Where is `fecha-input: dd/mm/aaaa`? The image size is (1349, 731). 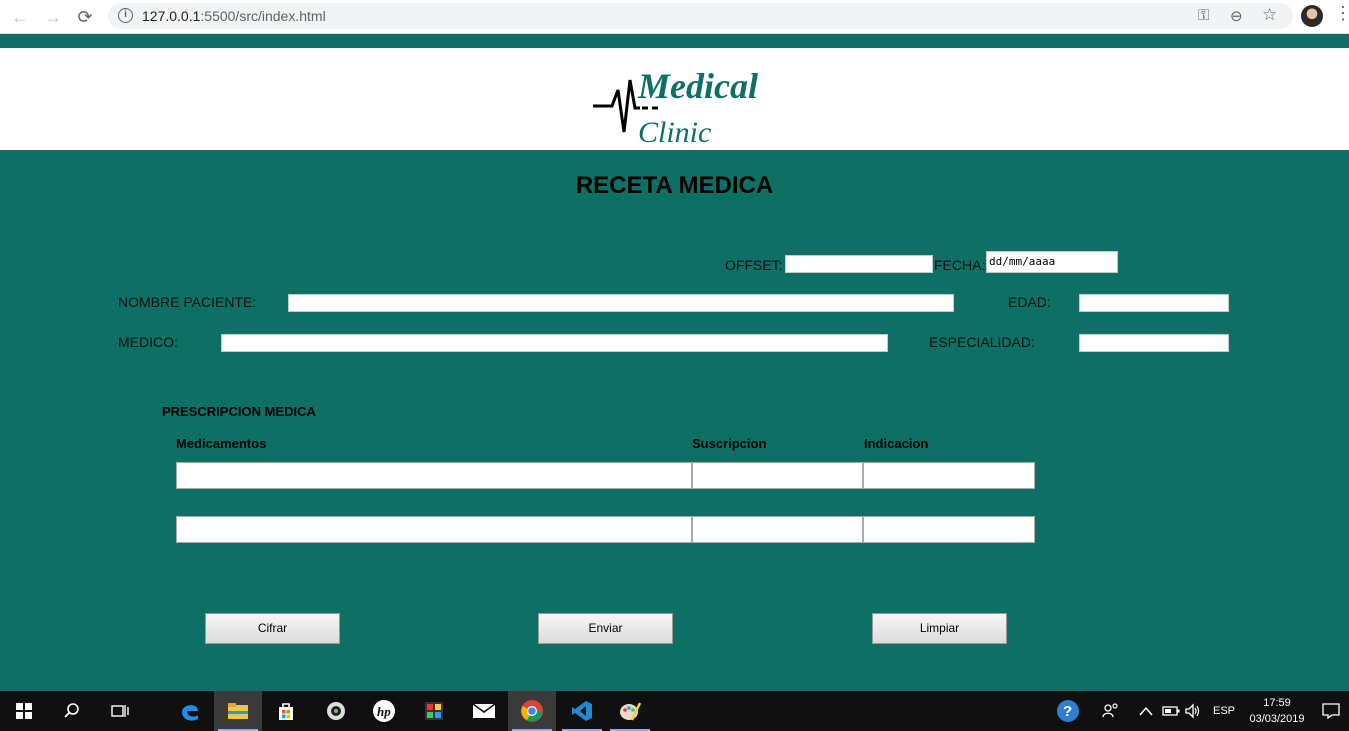
fecha-input: dd/mm/aaaa is located at coordinates (1052, 262).